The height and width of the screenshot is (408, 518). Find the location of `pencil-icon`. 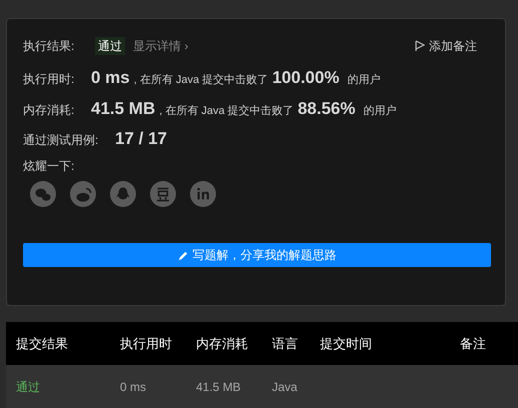

pencil-icon is located at coordinates (183, 255).